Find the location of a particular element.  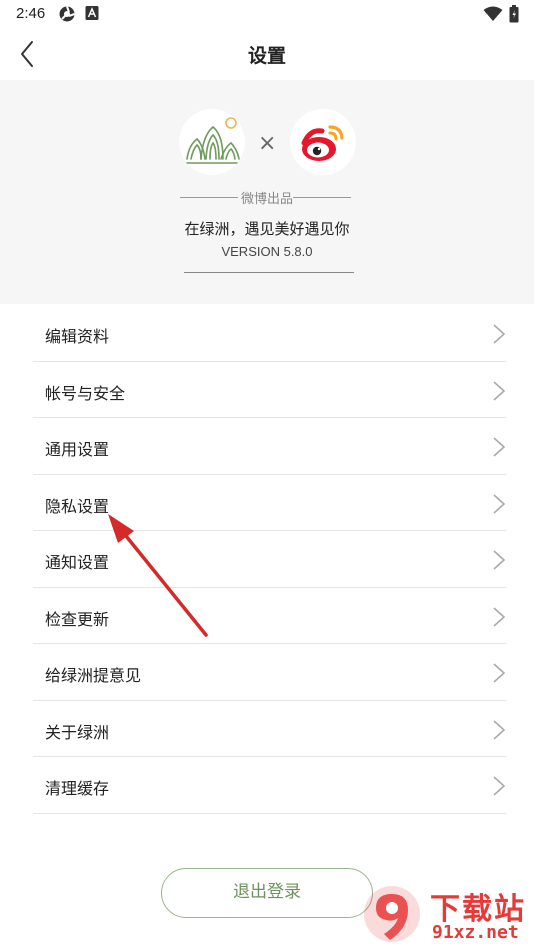

watermark-logo-icon is located at coordinates (392, 914).